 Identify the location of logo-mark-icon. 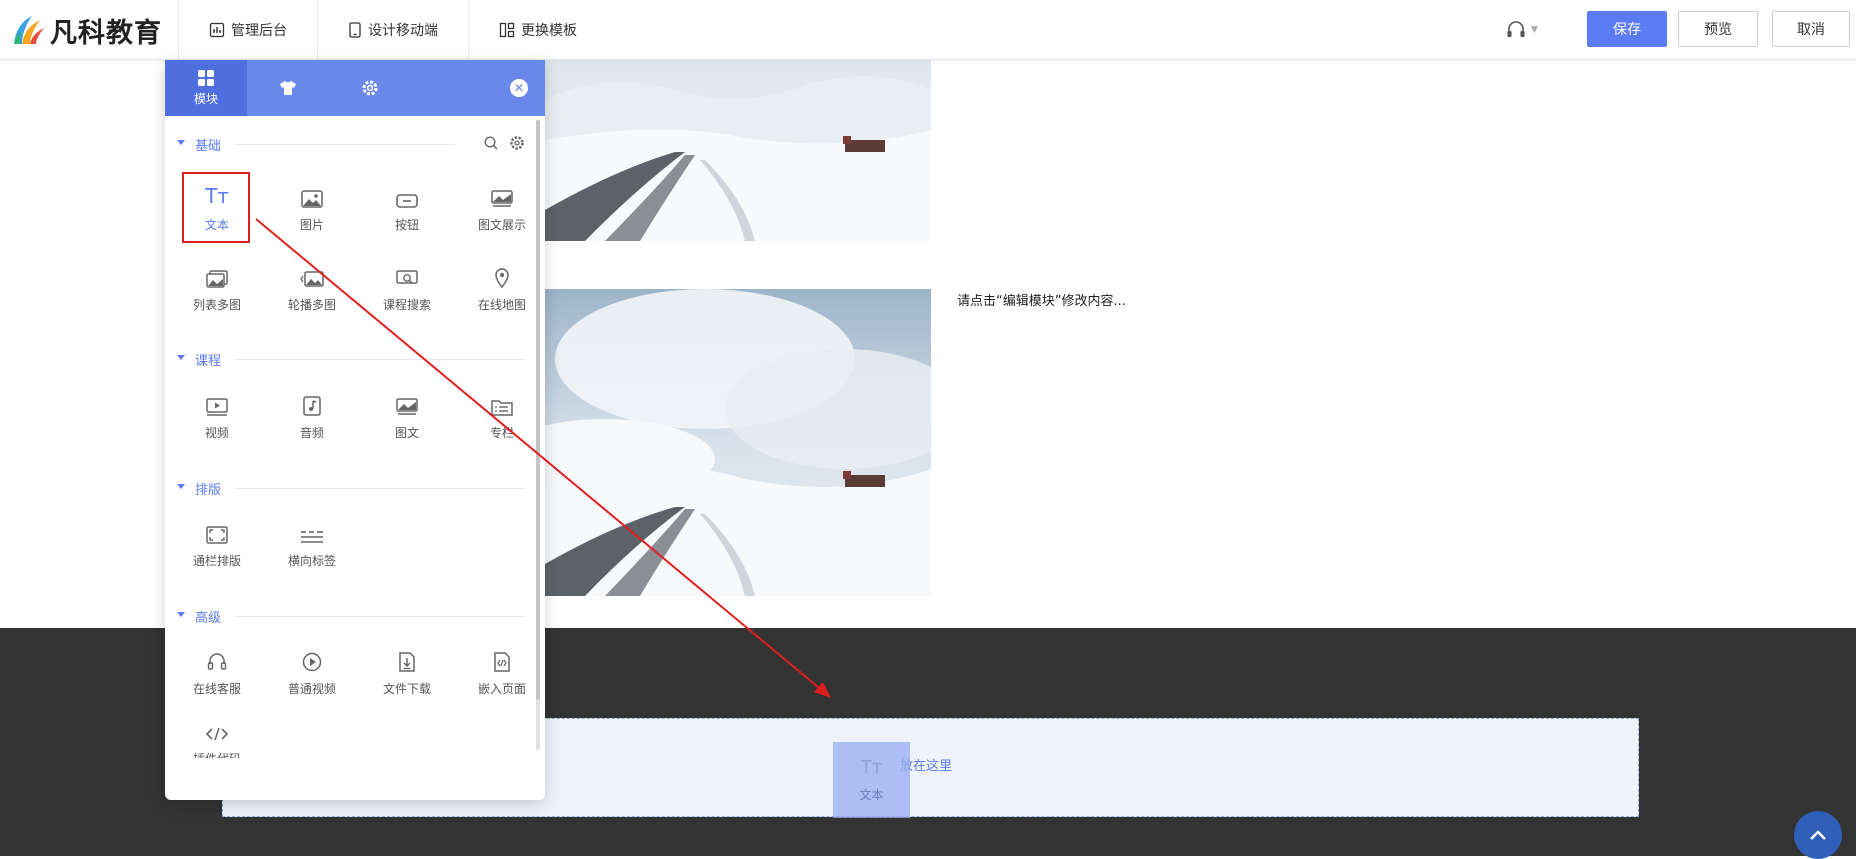
(29, 30).